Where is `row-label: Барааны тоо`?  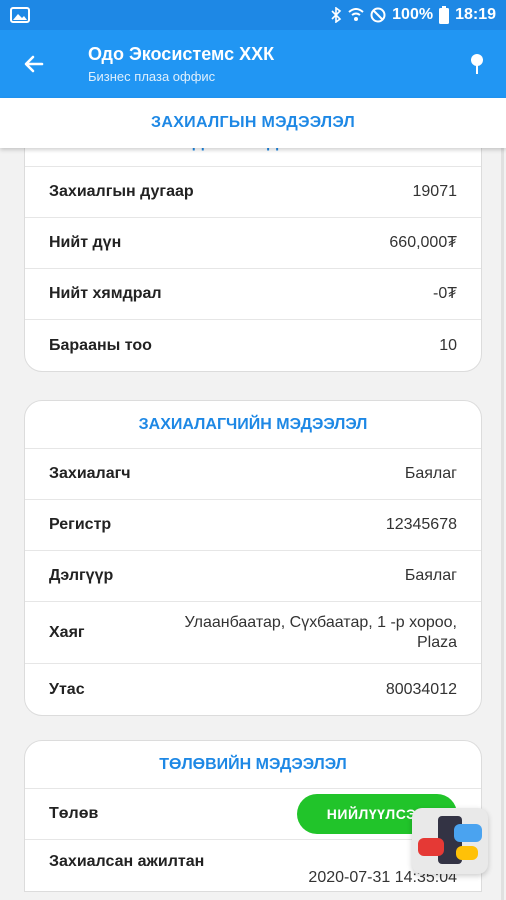
row-label: Барааны тоо is located at coordinates (100, 345).